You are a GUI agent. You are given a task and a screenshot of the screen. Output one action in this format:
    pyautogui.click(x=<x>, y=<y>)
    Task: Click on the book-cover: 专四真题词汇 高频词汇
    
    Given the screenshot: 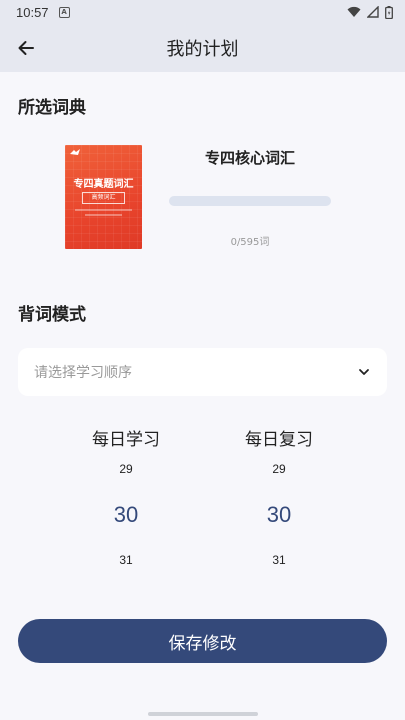 What is the action you would take?
    pyautogui.click(x=103, y=197)
    